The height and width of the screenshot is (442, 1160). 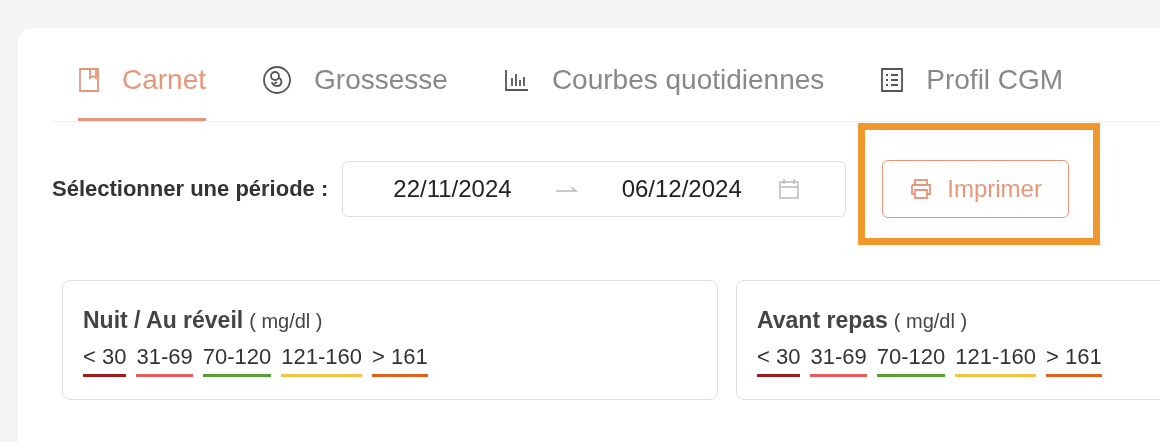 I want to click on tab: Profil CGM, so click(x=972, y=74).